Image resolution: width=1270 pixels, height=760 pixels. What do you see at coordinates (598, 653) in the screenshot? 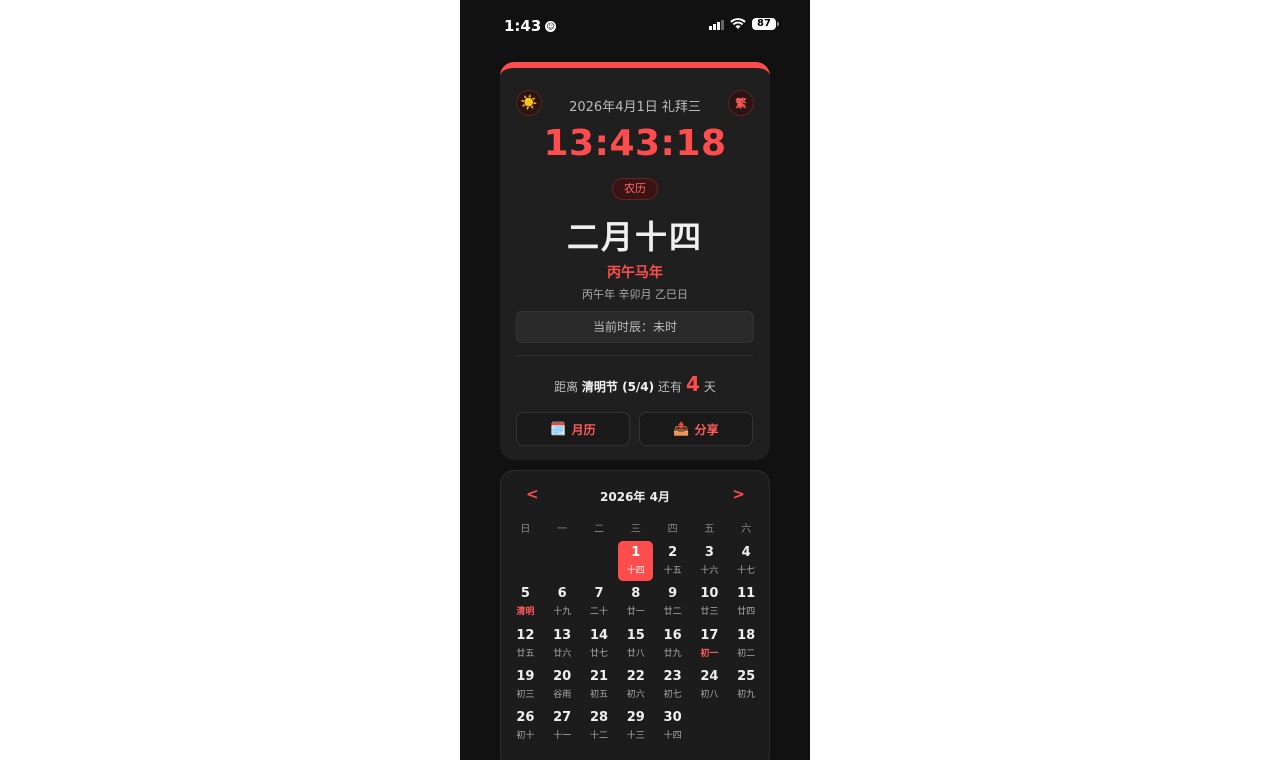
I see `day-lunar-label: 廿七` at bounding box center [598, 653].